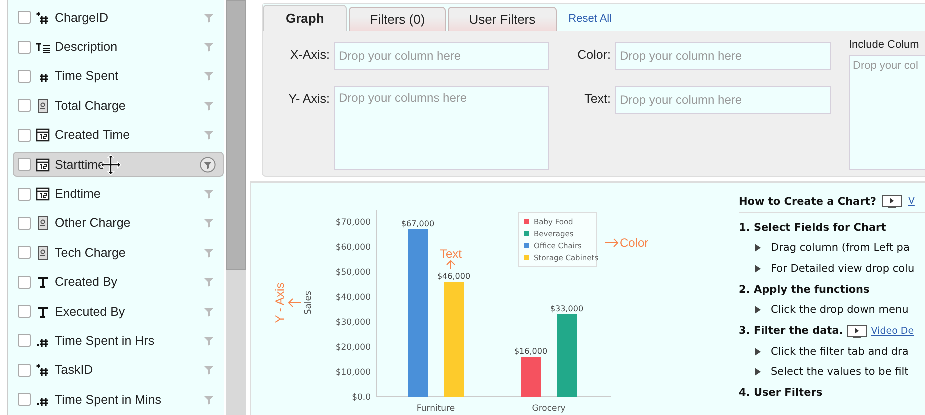 The image size is (925, 415). What do you see at coordinates (129, 370) in the screenshot?
I see `field-name: TaskID` at bounding box center [129, 370].